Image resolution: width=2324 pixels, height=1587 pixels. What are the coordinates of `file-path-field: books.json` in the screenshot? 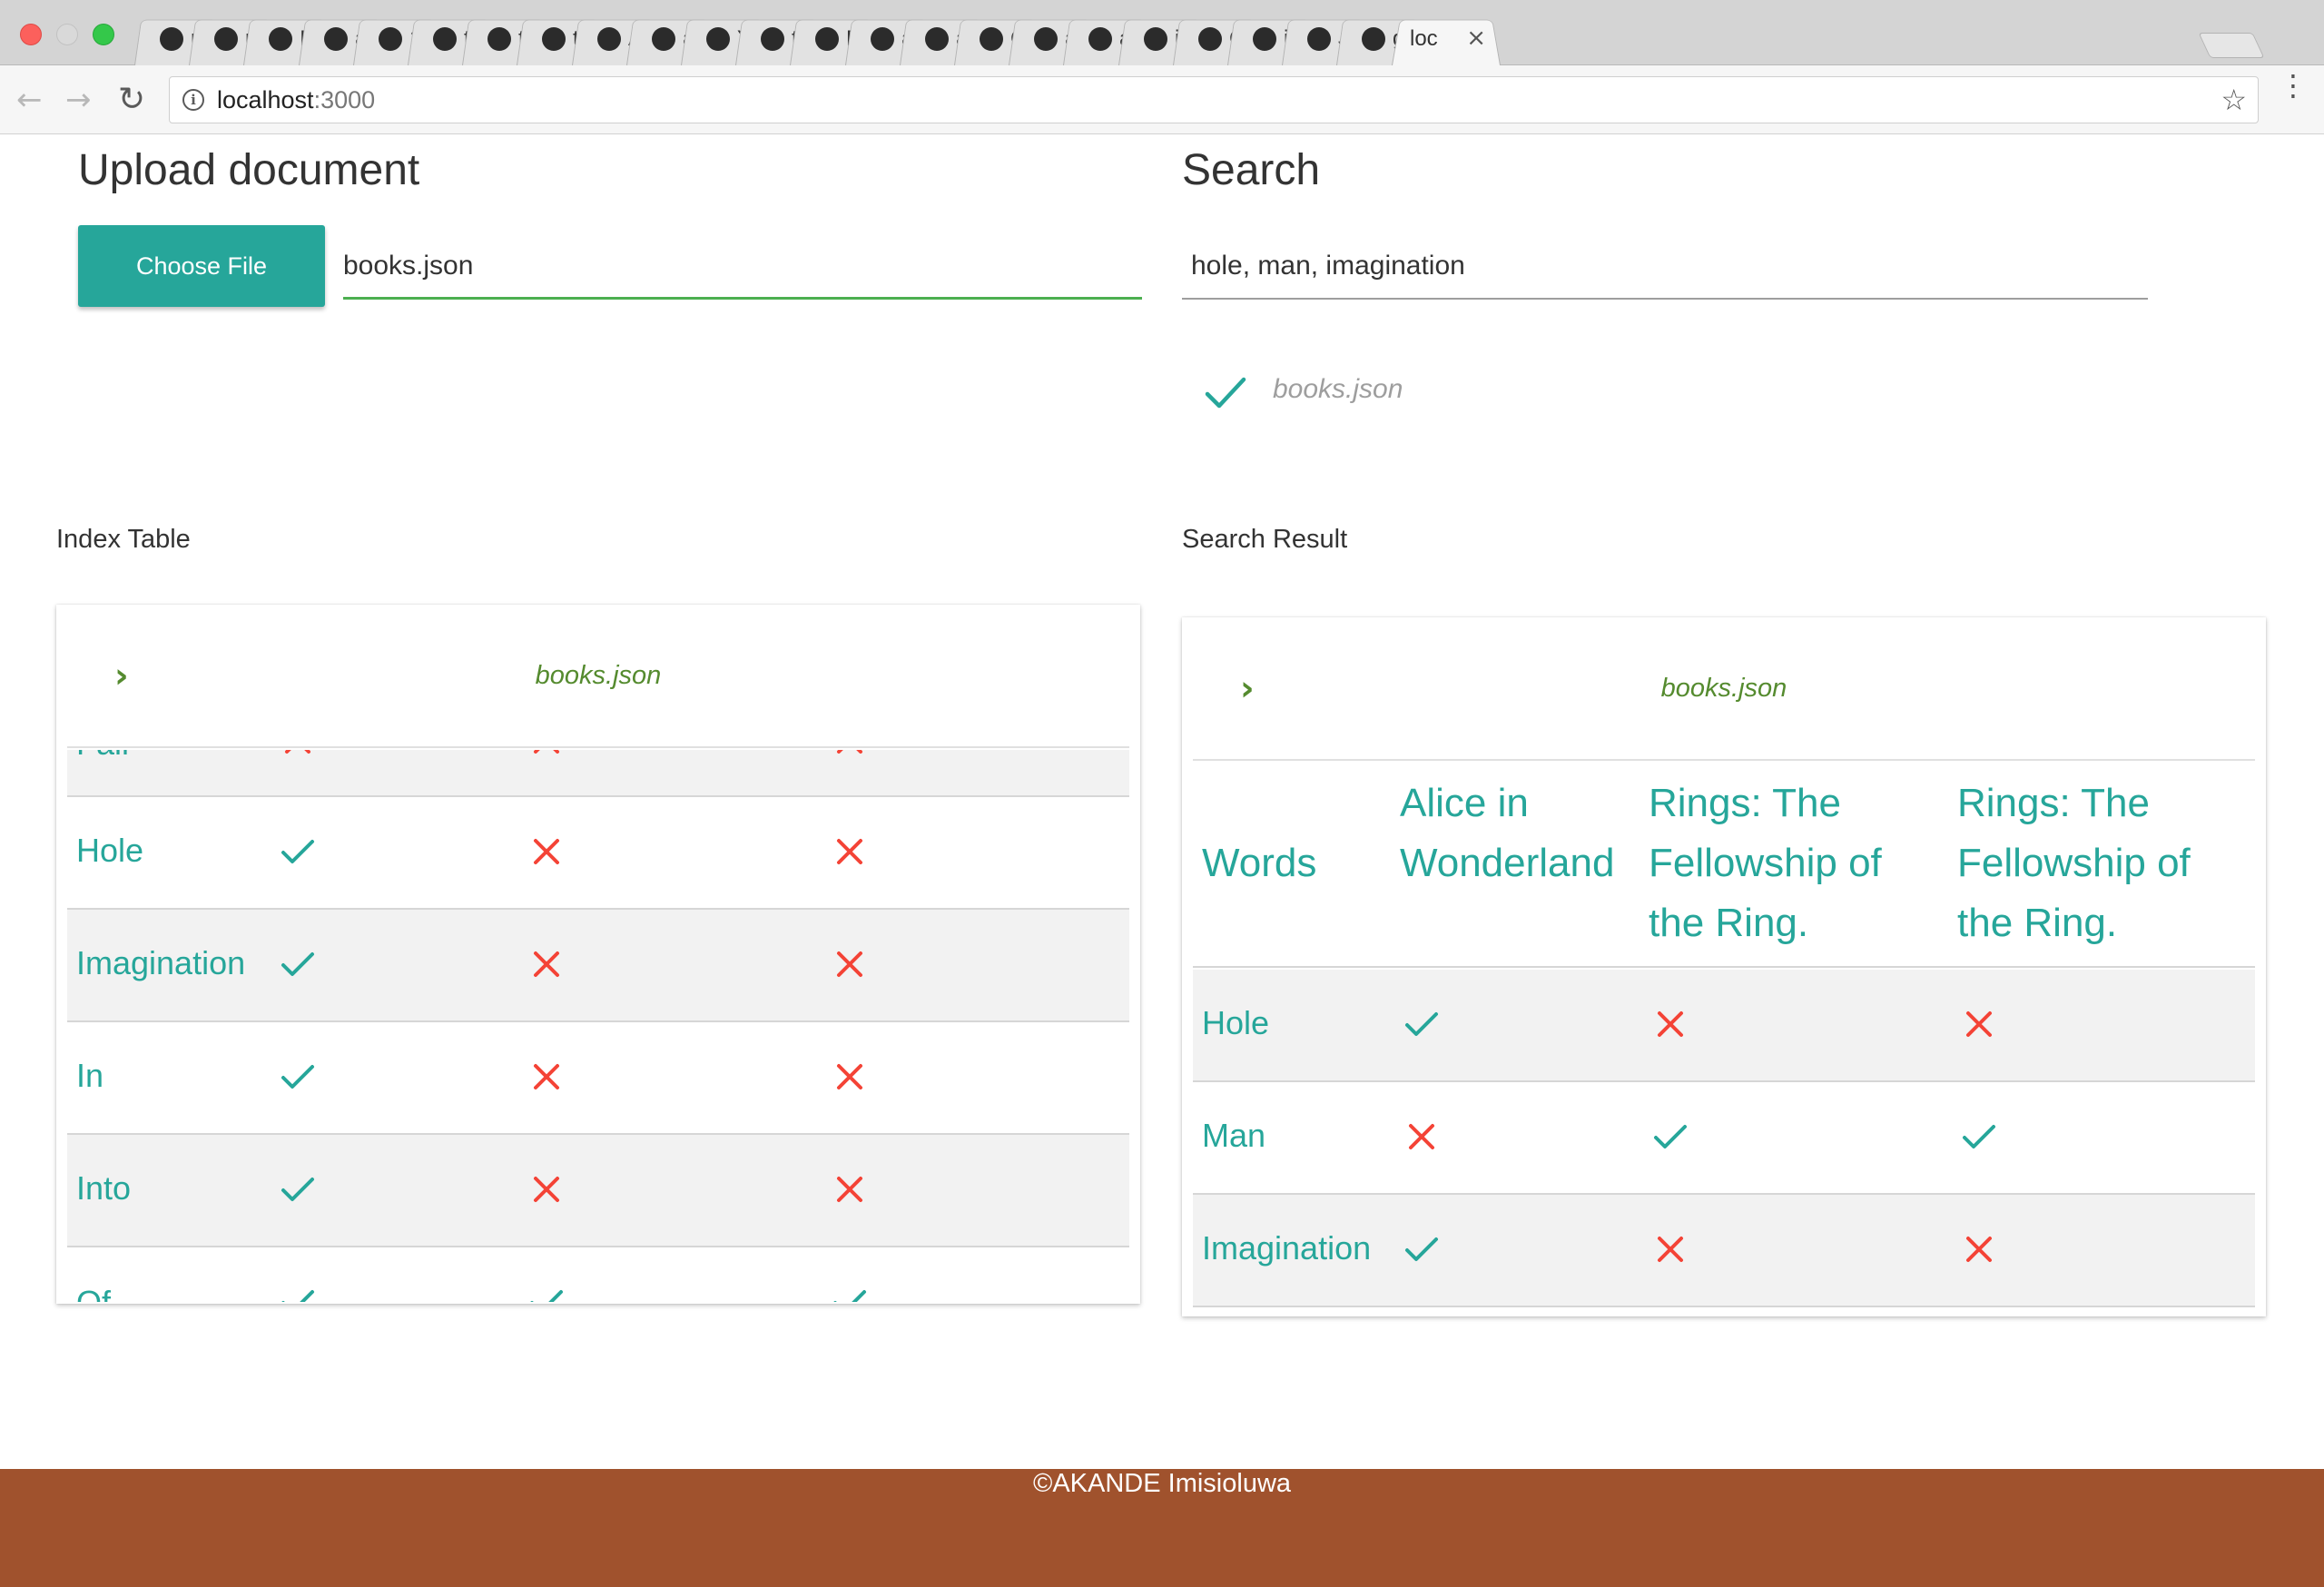 It's located at (742, 271).